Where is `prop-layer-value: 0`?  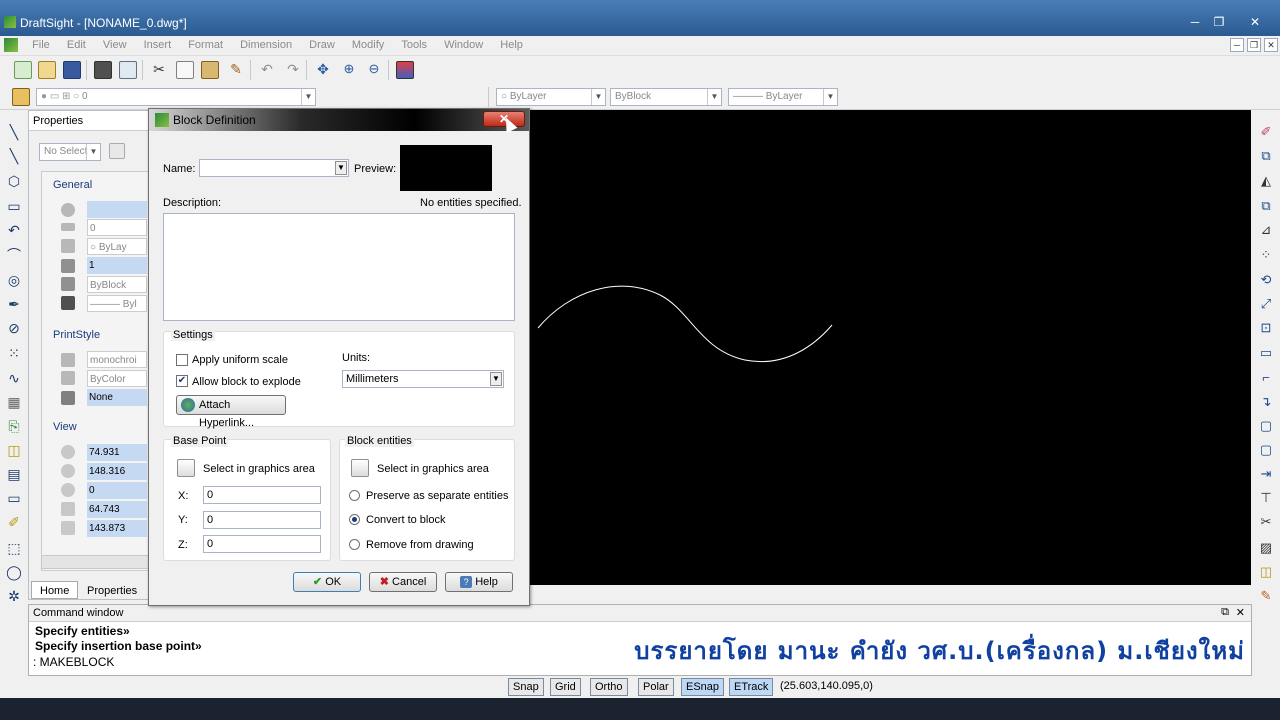 prop-layer-value: 0 is located at coordinates (117, 227).